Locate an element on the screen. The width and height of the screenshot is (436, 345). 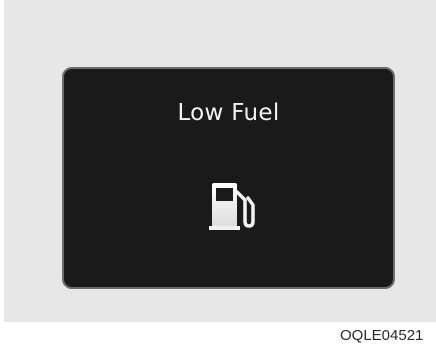
figure-code: OQLE04521 is located at coordinates (382, 335).